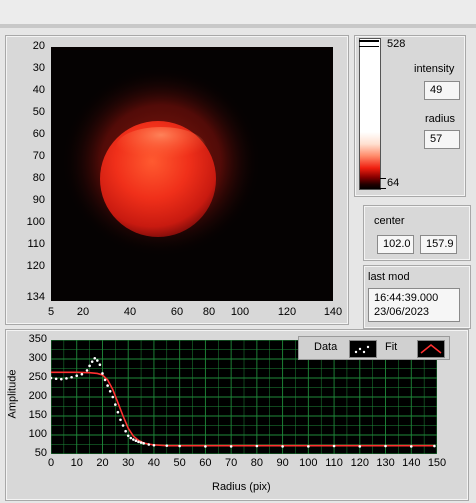  What do you see at coordinates (35, 297) in the screenshot?
I see `image-y-tick: 134` at bounding box center [35, 297].